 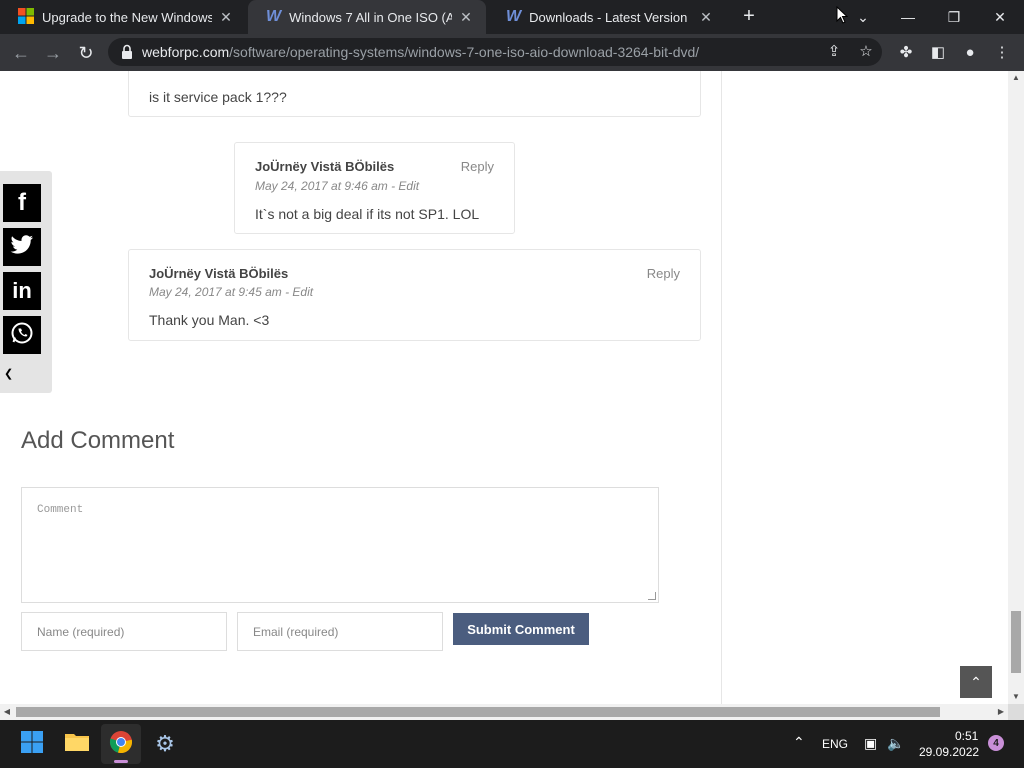 I want to click on twitter-icon, so click(x=22, y=247).